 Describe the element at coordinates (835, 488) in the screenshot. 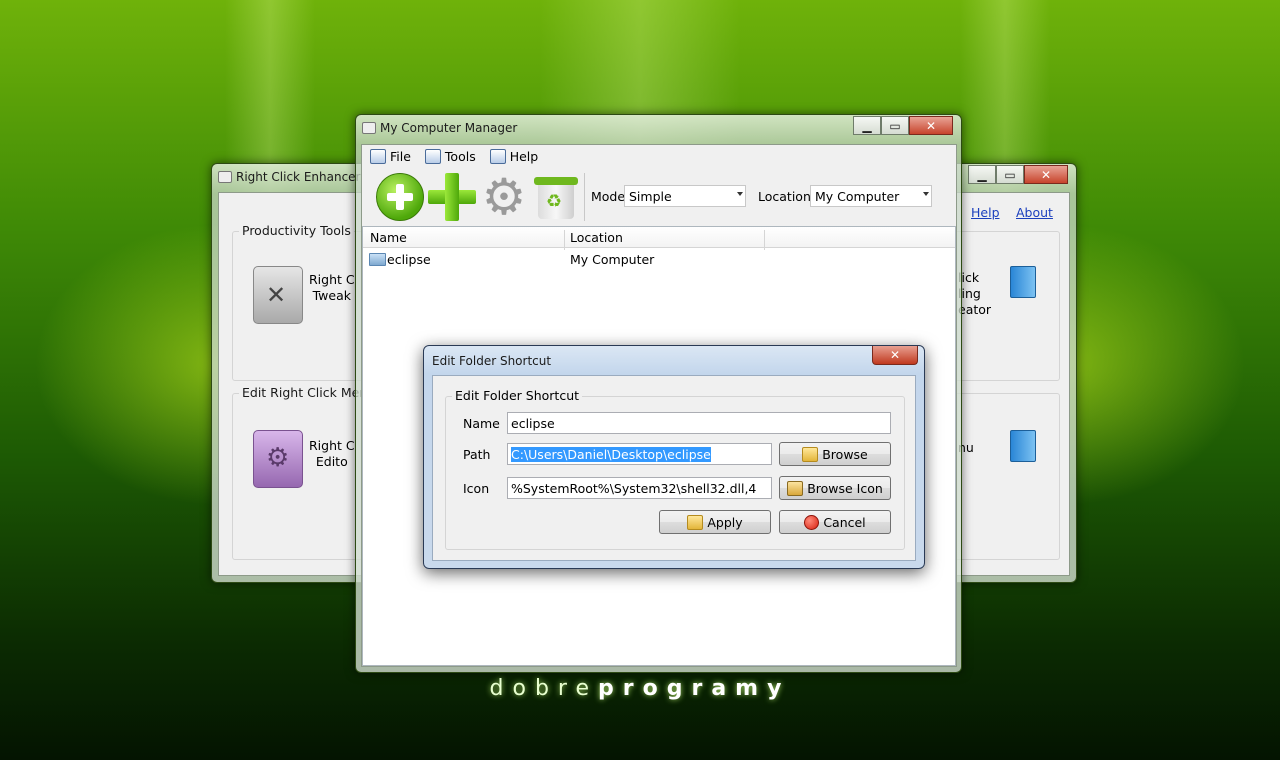

I see `browse-icon-button: Browse Icon` at that location.